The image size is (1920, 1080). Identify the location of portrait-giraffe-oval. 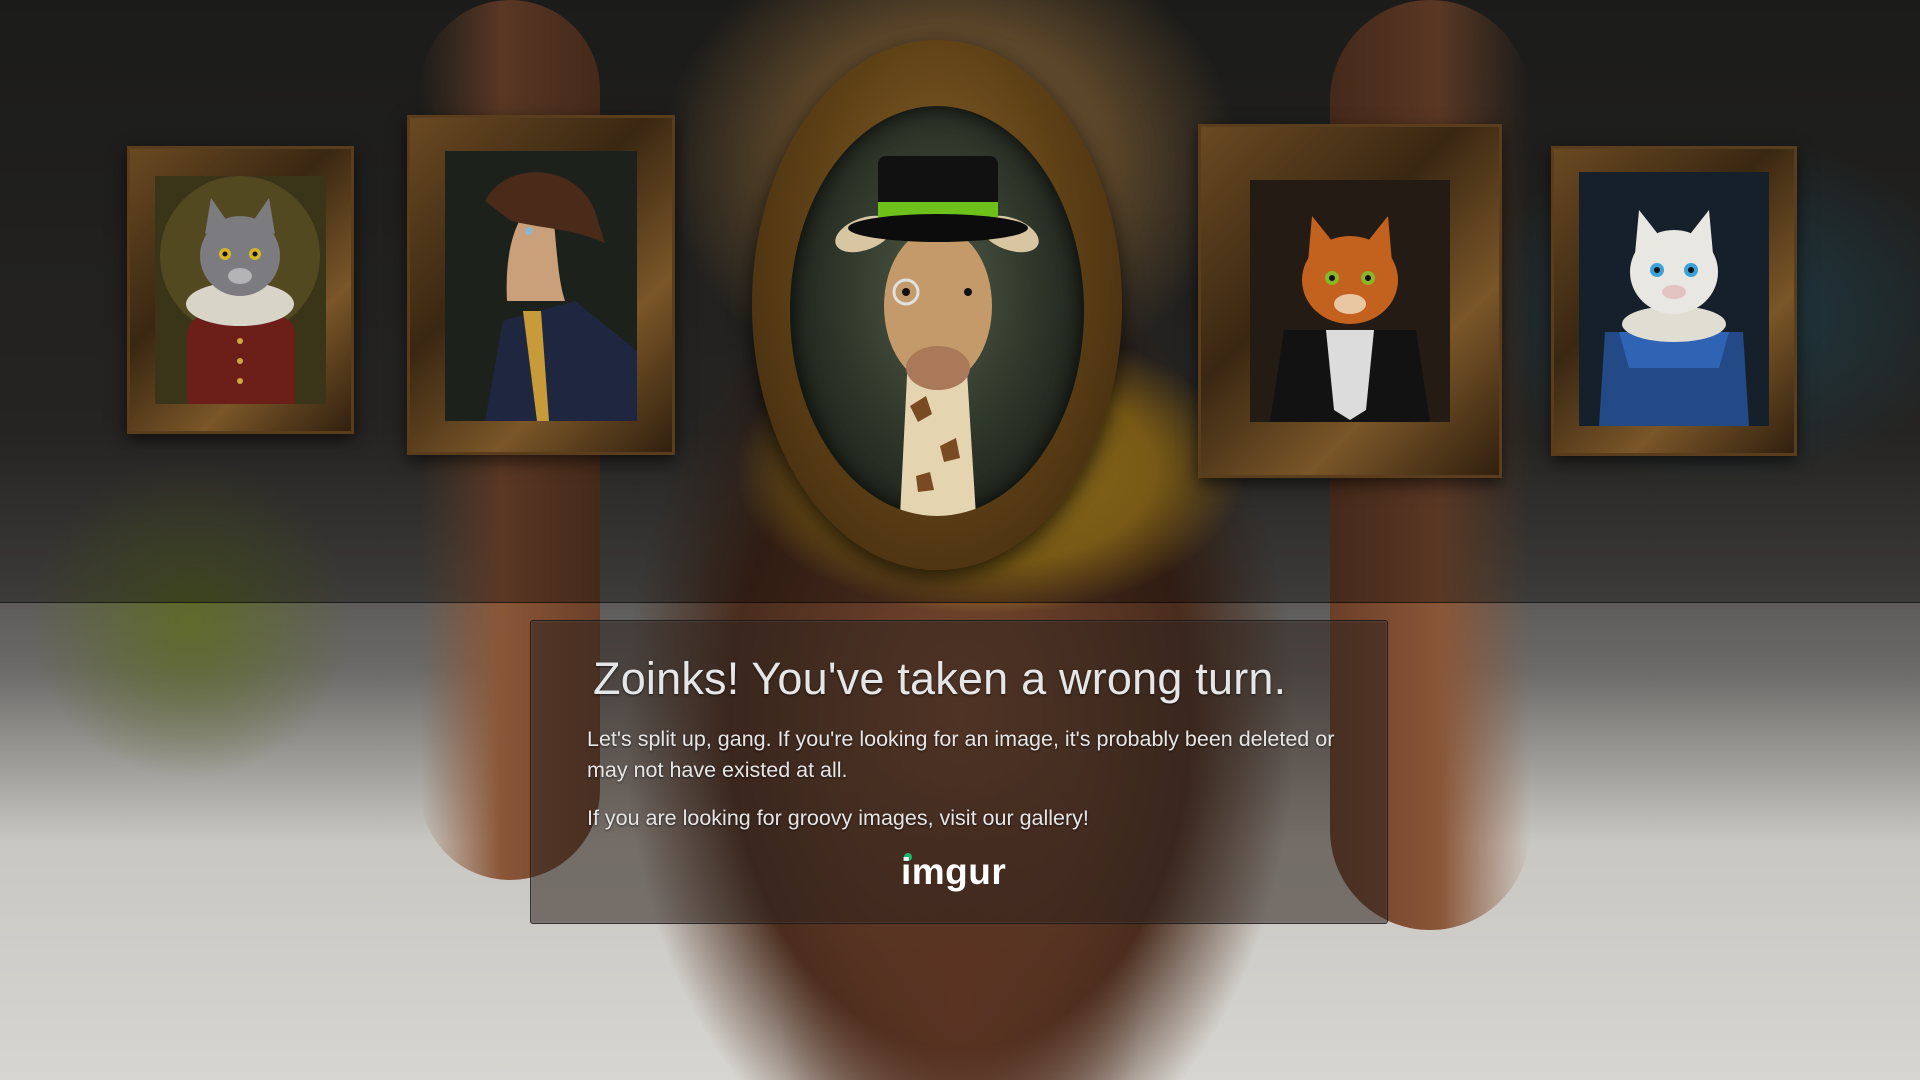
(937, 305).